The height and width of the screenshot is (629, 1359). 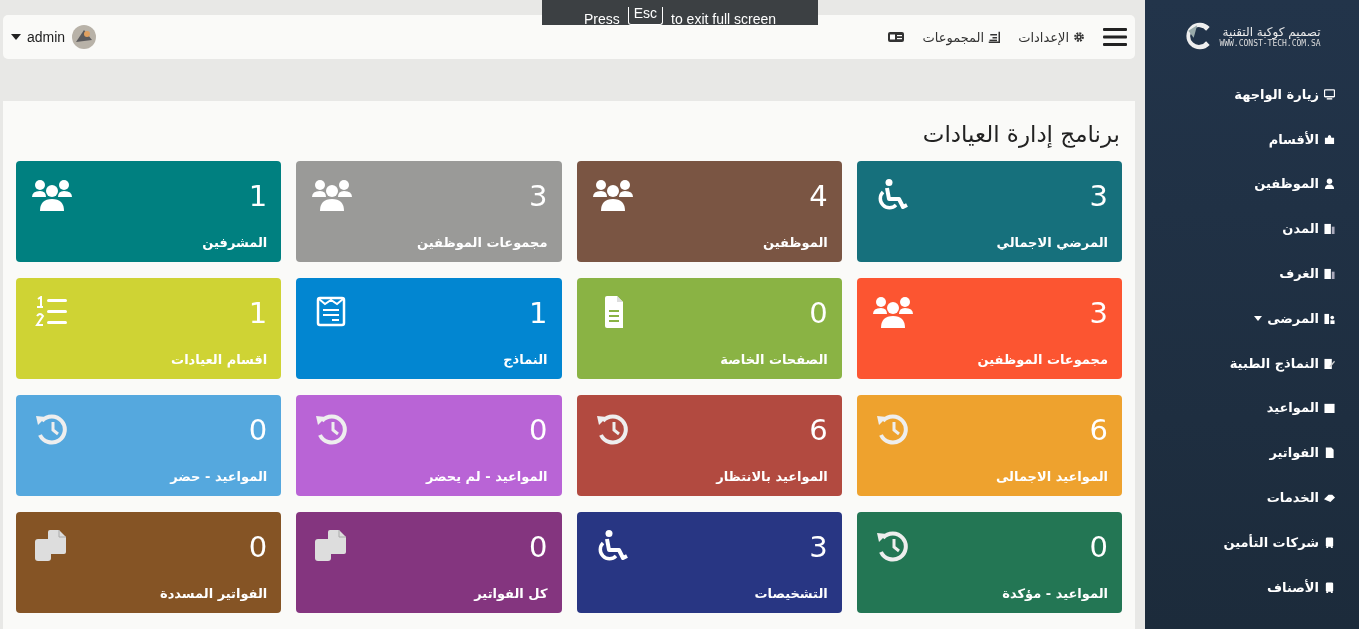 I want to click on stat-count: 4, so click(x=818, y=196).